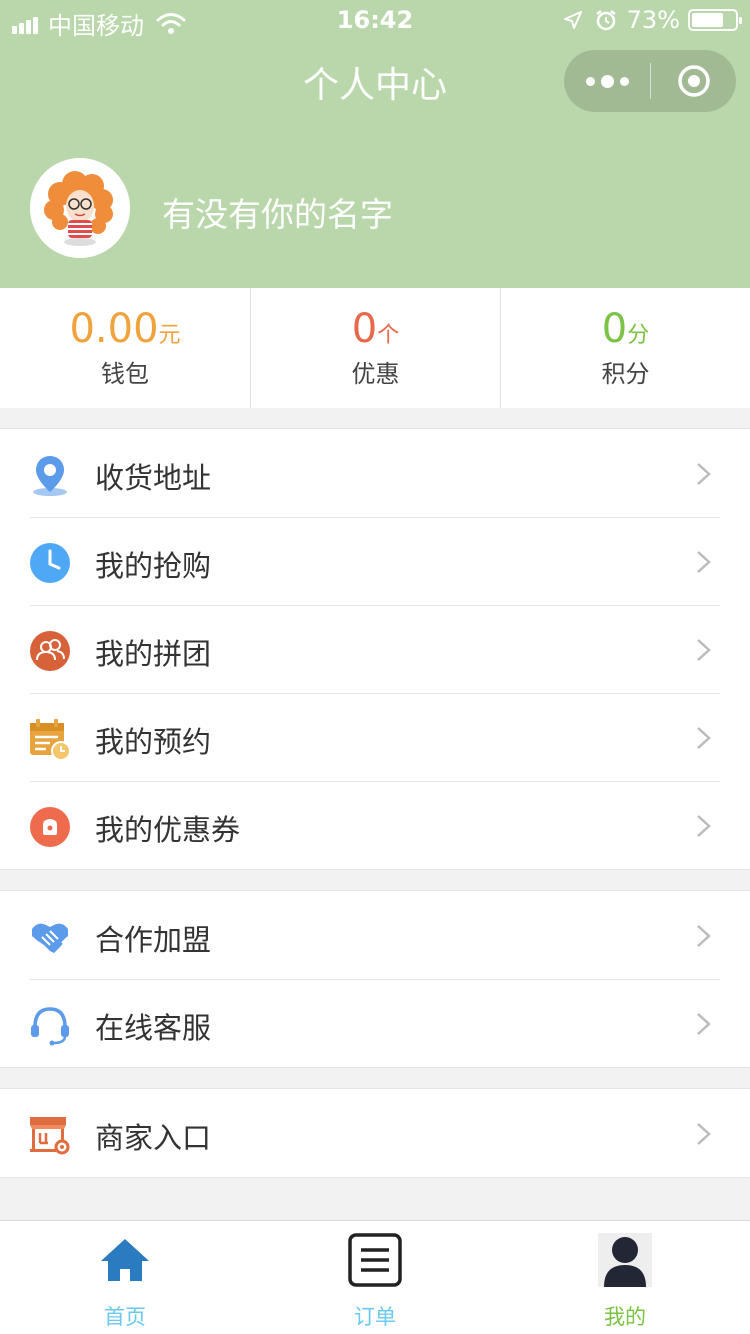 The width and height of the screenshot is (750, 1334). I want to click on menu-group-merchant: 商家入口, so click(375, 1133).